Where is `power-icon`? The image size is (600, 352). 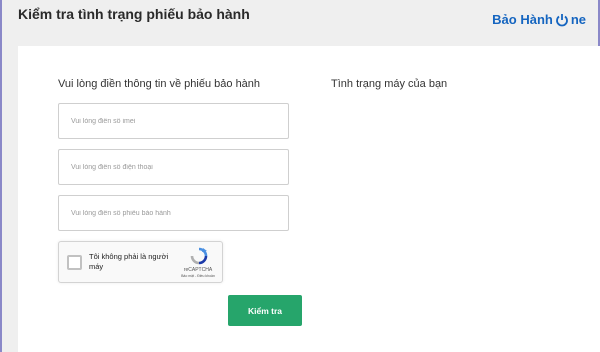 power-icon is located at coordinates (561, 19).